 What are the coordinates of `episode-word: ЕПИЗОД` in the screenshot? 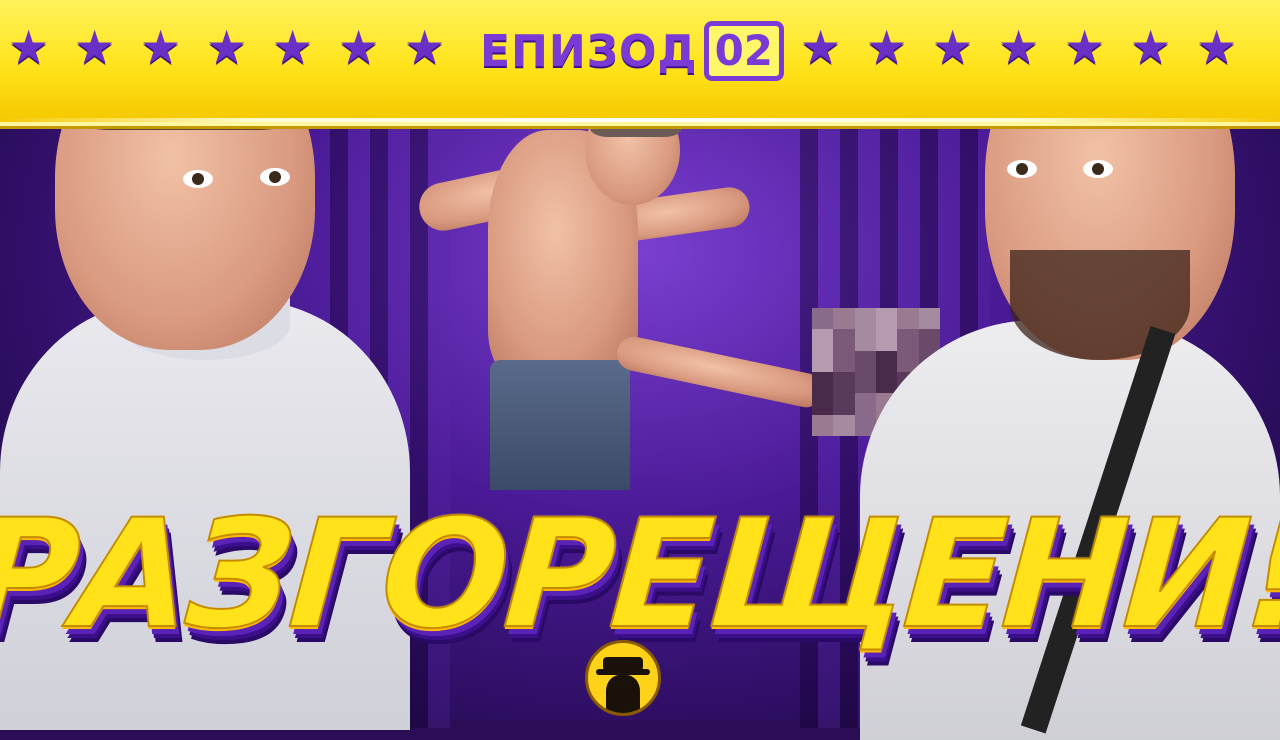 It's located at (589, 51).